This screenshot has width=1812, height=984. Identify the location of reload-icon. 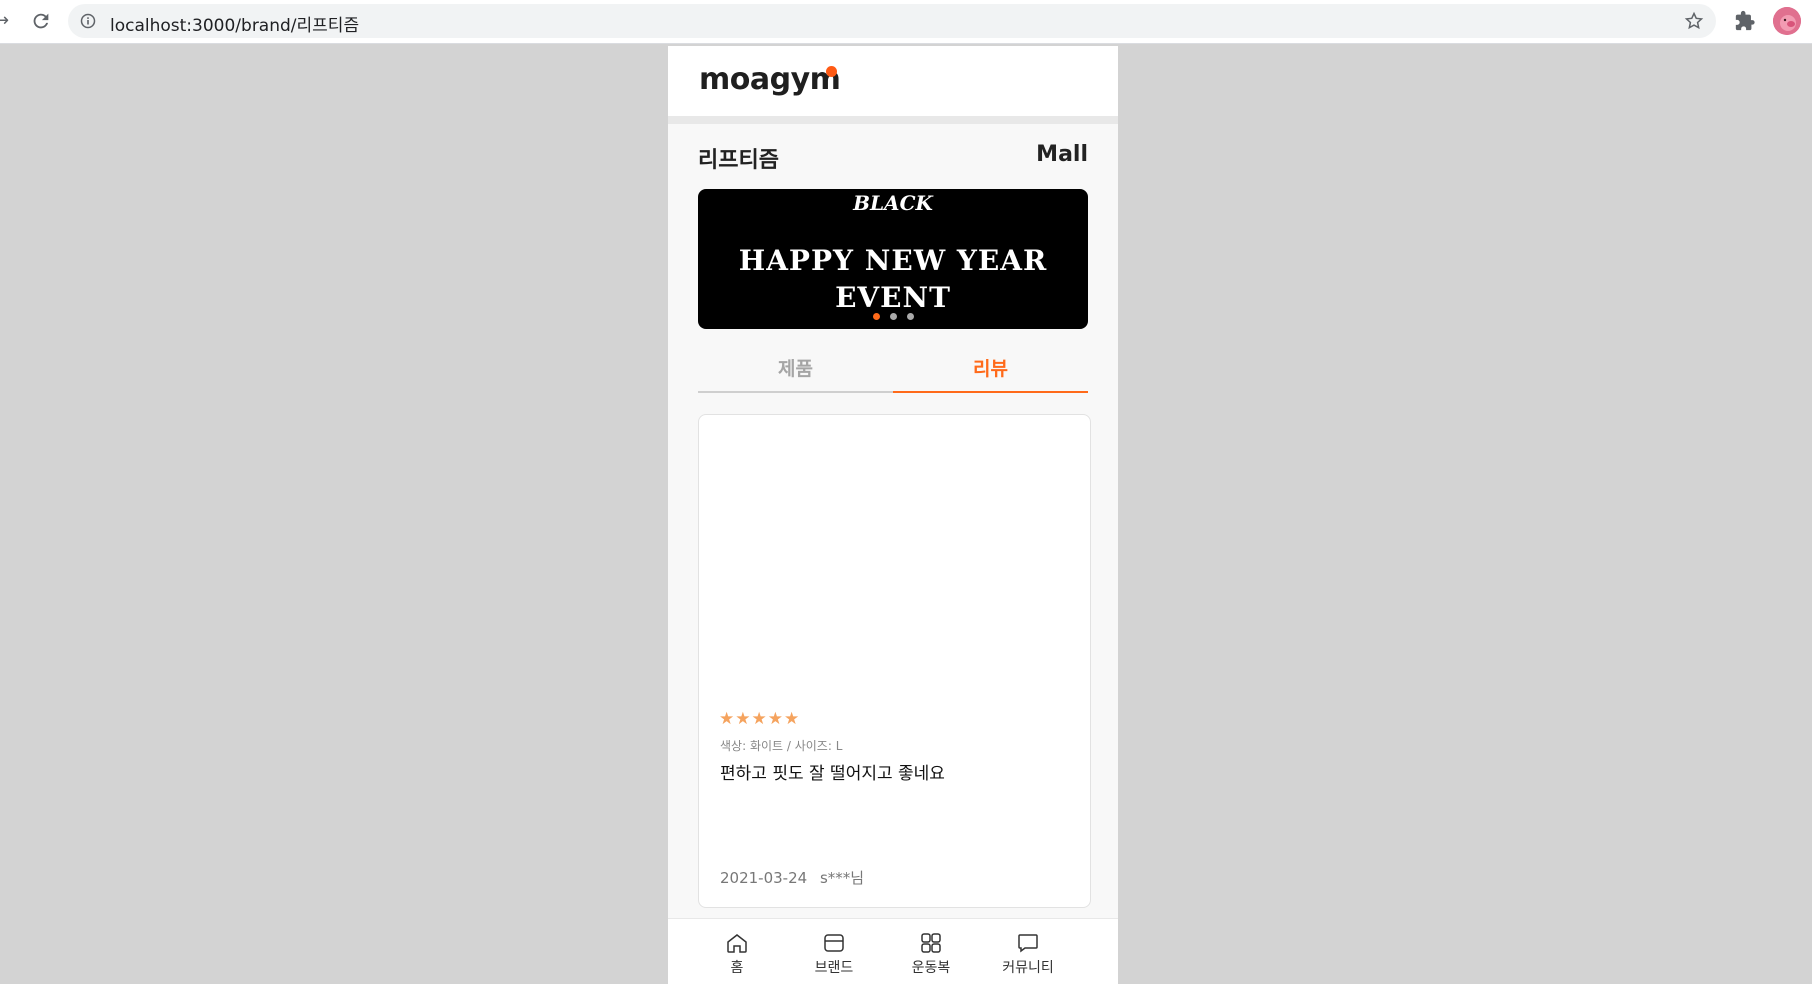
(41, 21).